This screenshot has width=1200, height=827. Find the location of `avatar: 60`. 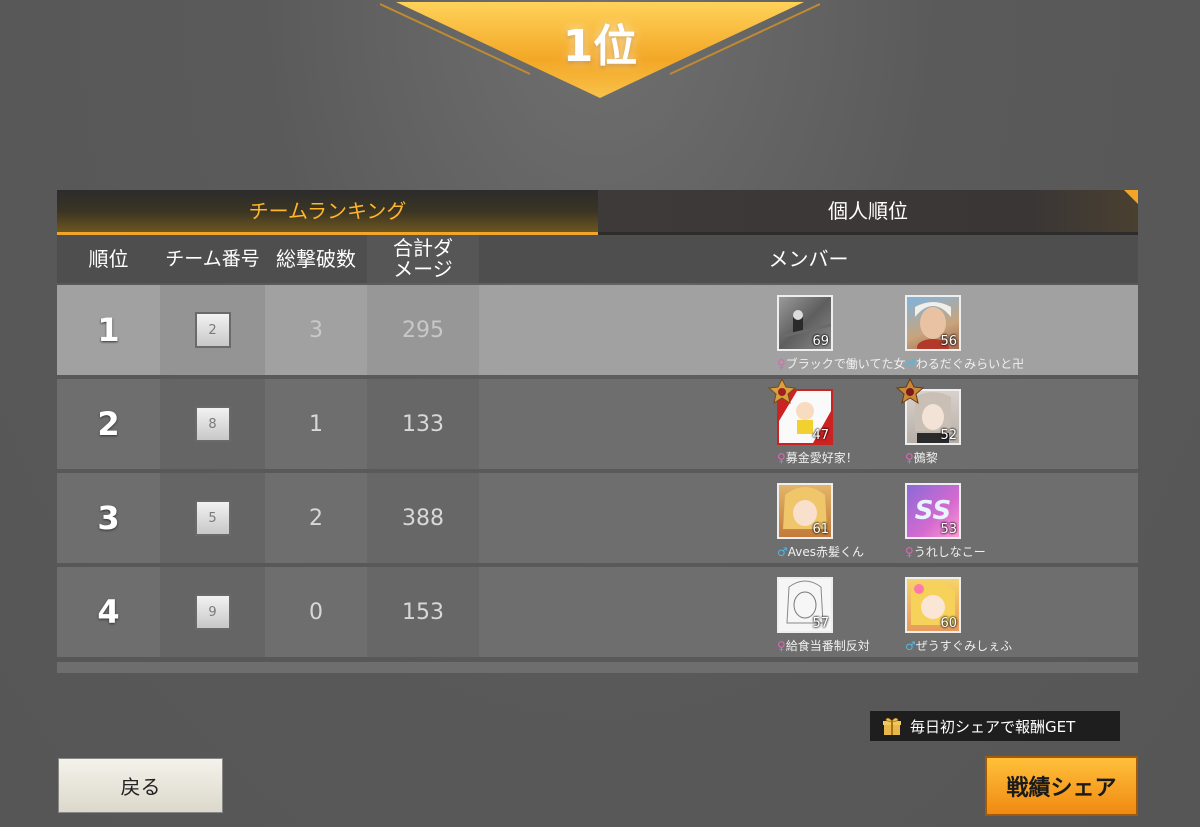

avatar: 60 is located at coordinates (933, 605).